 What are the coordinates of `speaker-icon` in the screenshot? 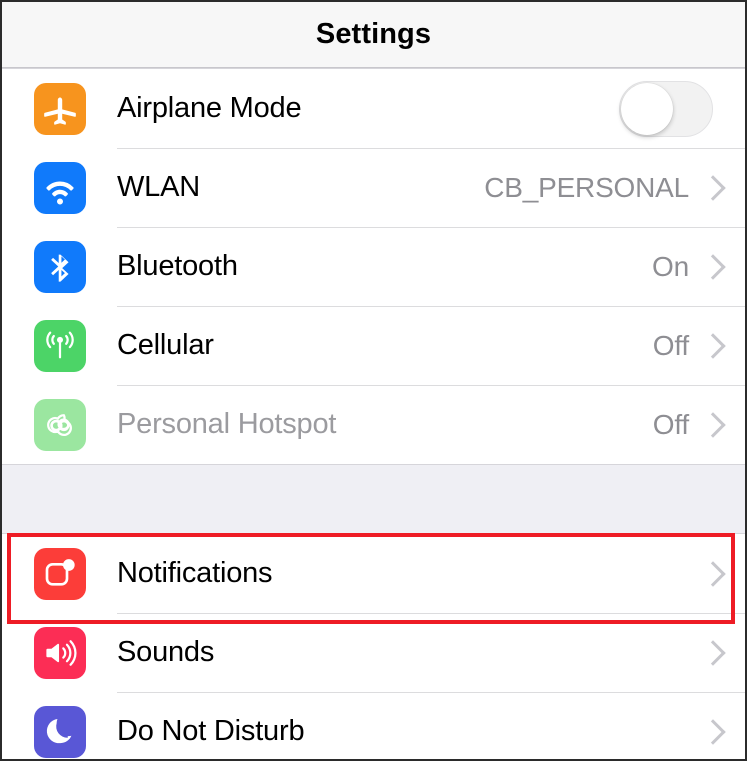 It's located at (60, 652).